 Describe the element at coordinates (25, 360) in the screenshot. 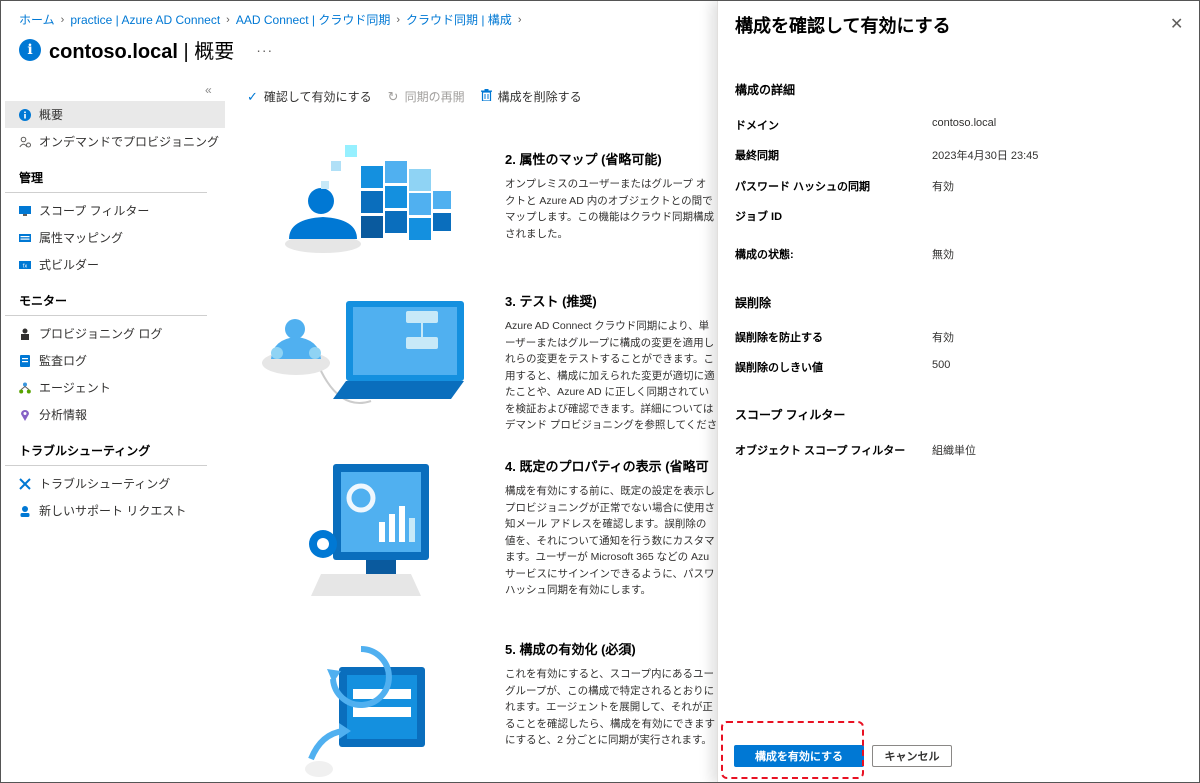

I see `audit-log-icon` at that location.